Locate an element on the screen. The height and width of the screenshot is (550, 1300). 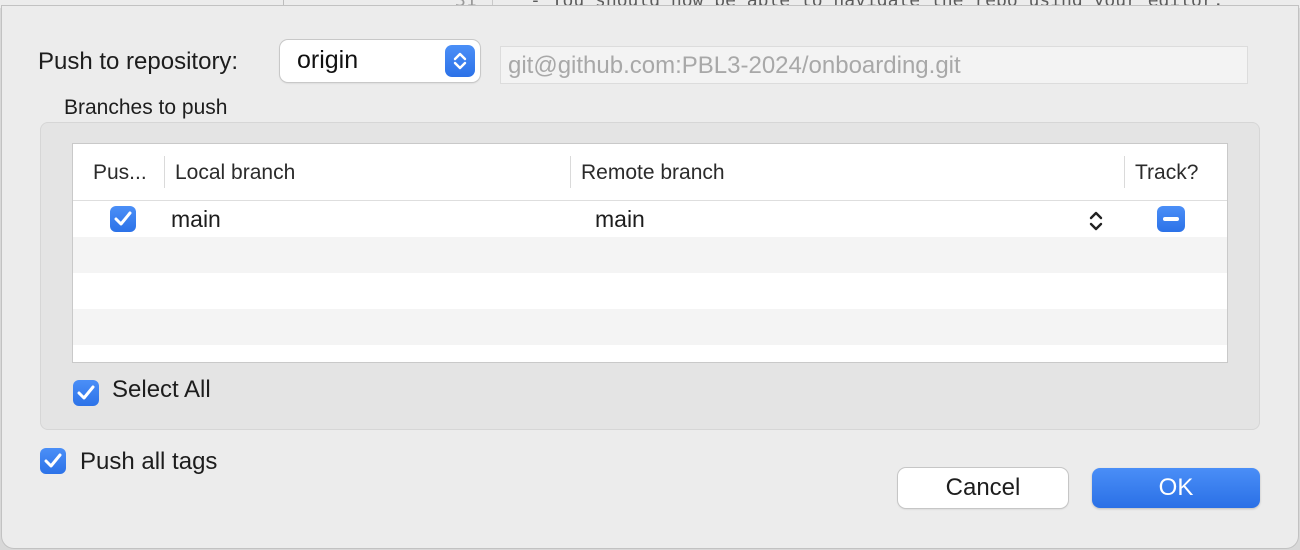
track-checkbox is located at coordinates (1171, 219).